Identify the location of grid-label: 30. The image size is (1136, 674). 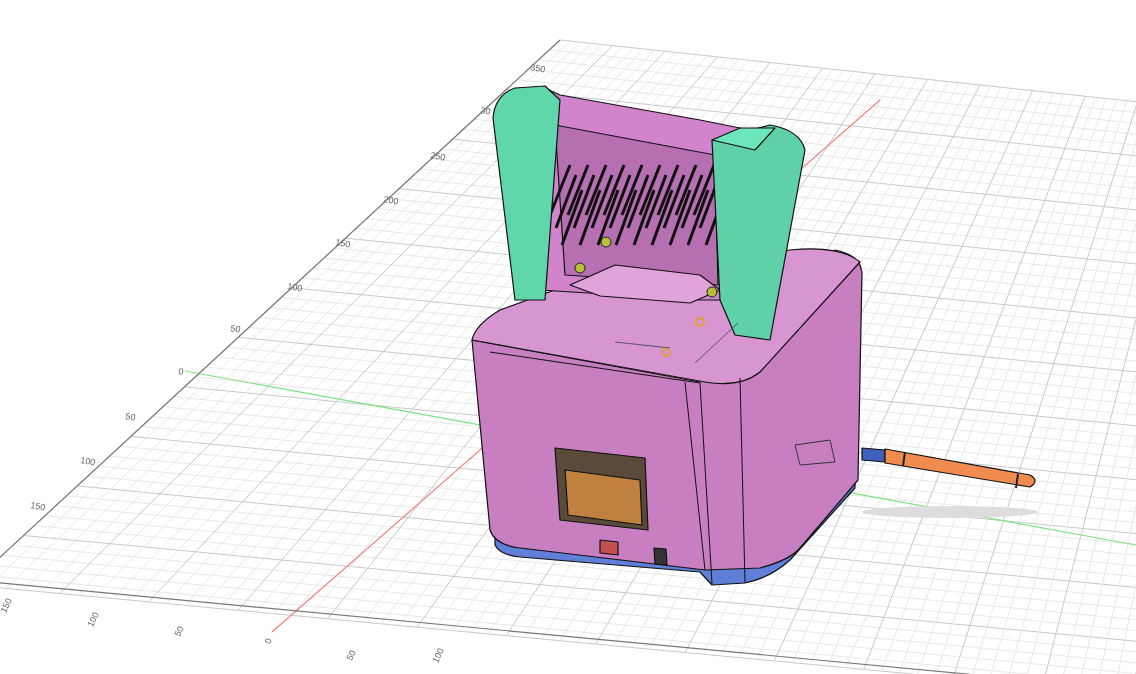
(485, 111).